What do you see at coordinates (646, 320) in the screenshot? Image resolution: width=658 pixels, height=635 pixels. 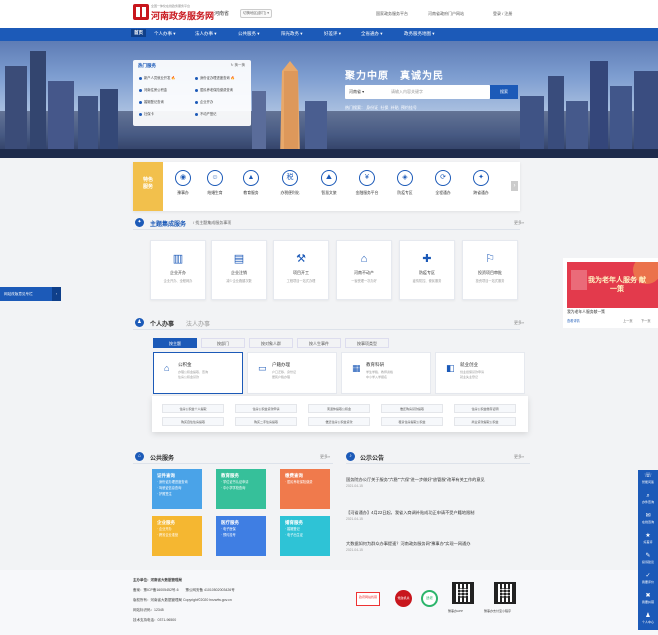 I see `ad-next-button: 下一页` at bounding box center [646, 320].